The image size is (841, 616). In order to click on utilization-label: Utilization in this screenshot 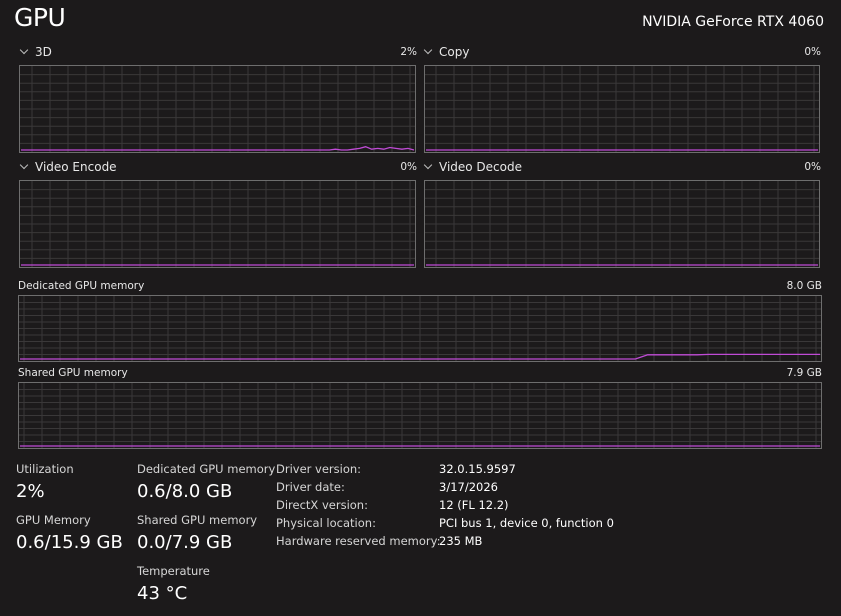, I will do `click(45, 469)`.